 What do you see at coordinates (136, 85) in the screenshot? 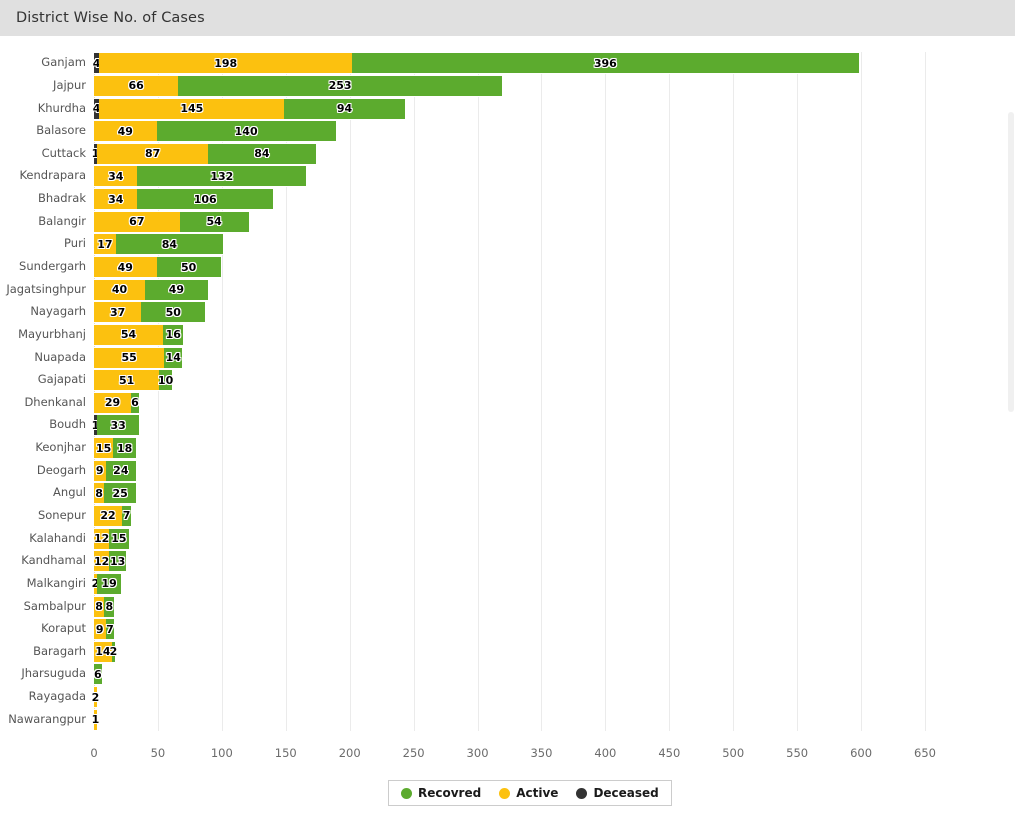
I see `bar-segment-active: 66` at bounding box center [136, 85].